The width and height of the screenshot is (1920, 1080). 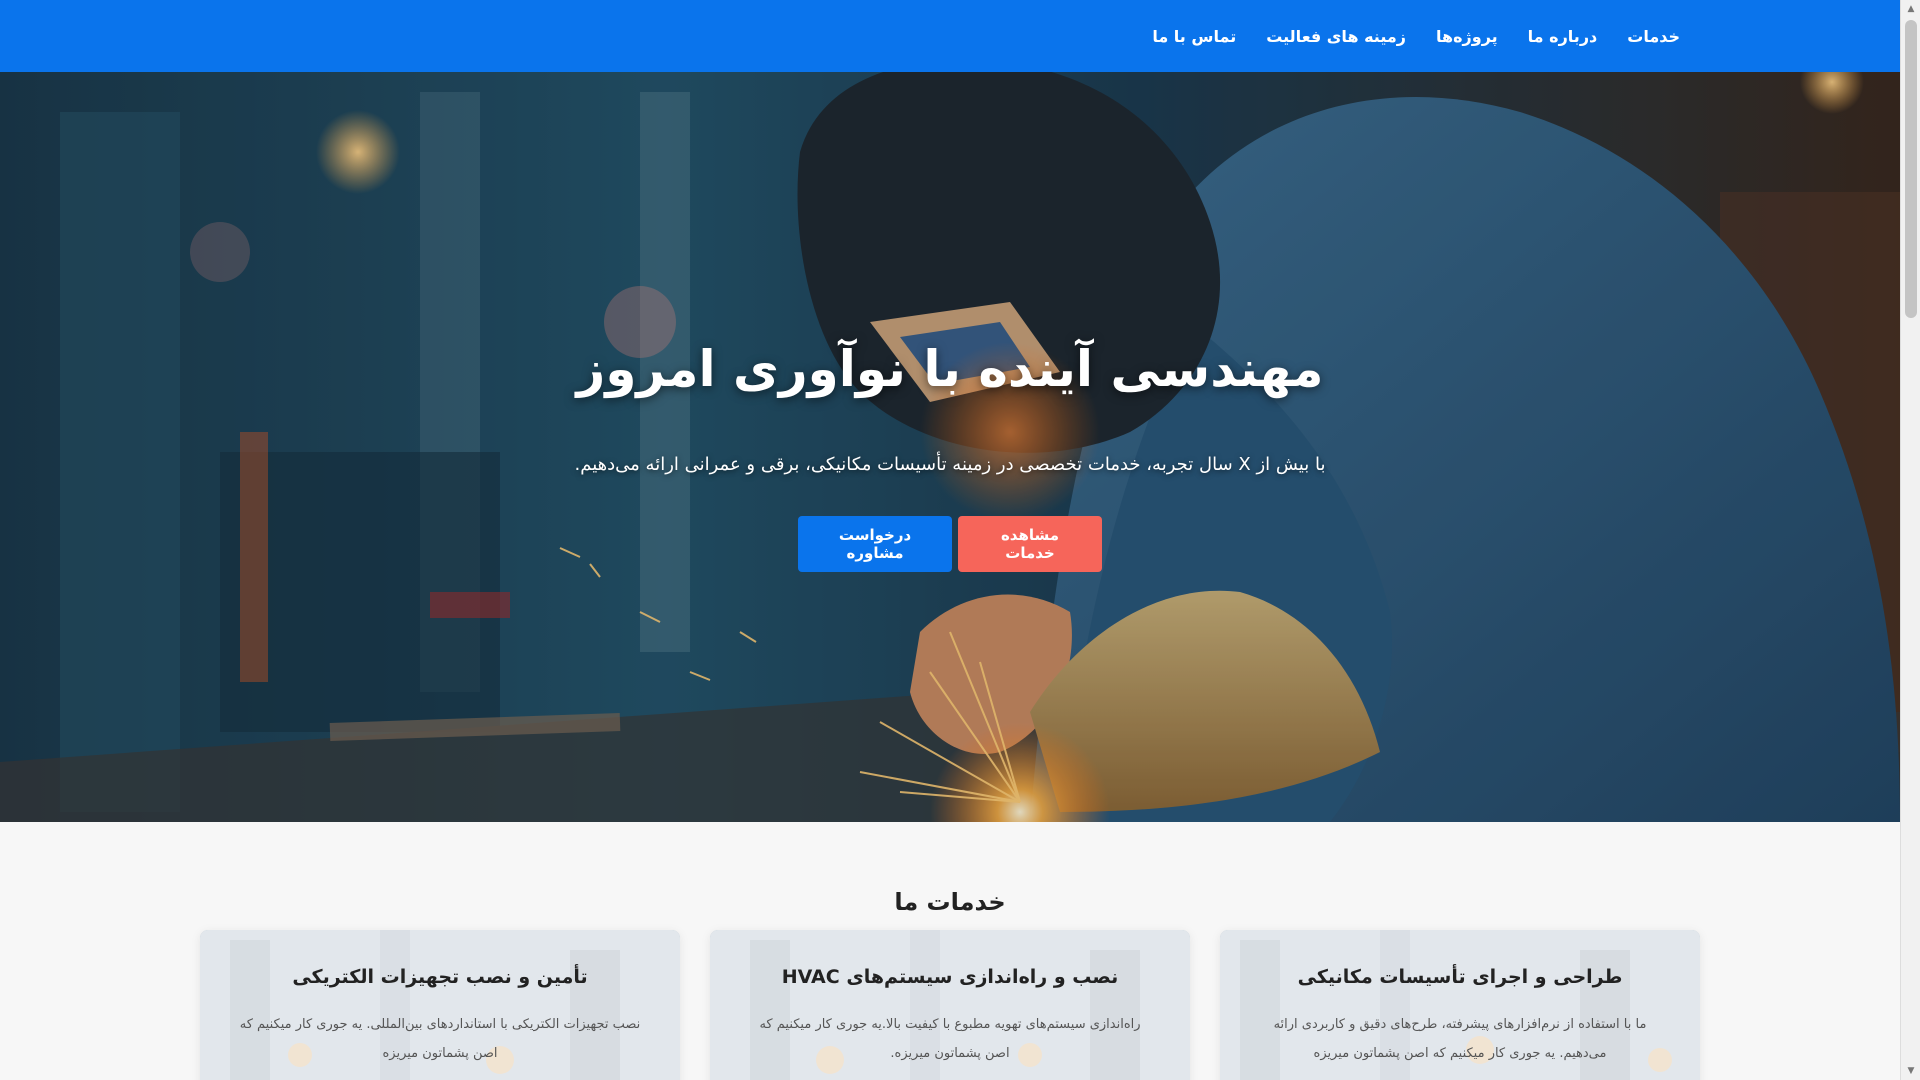 I want to click on card-title: تأمین و نصب تجهیزات الکتریکی, so click(x=440, y=977).